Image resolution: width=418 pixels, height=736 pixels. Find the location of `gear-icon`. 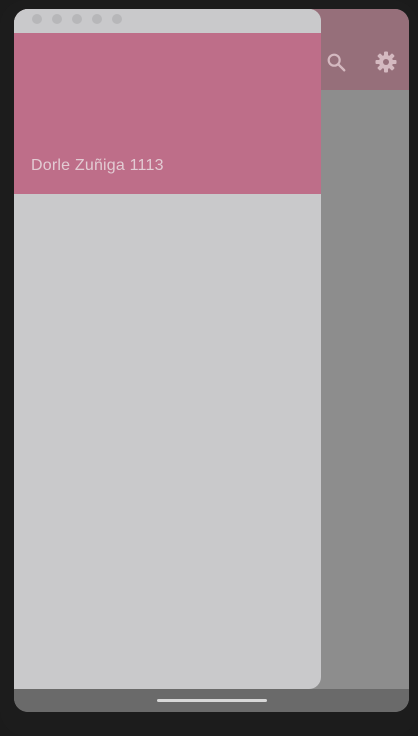

gear-icon is located at coordinates (386, 62).